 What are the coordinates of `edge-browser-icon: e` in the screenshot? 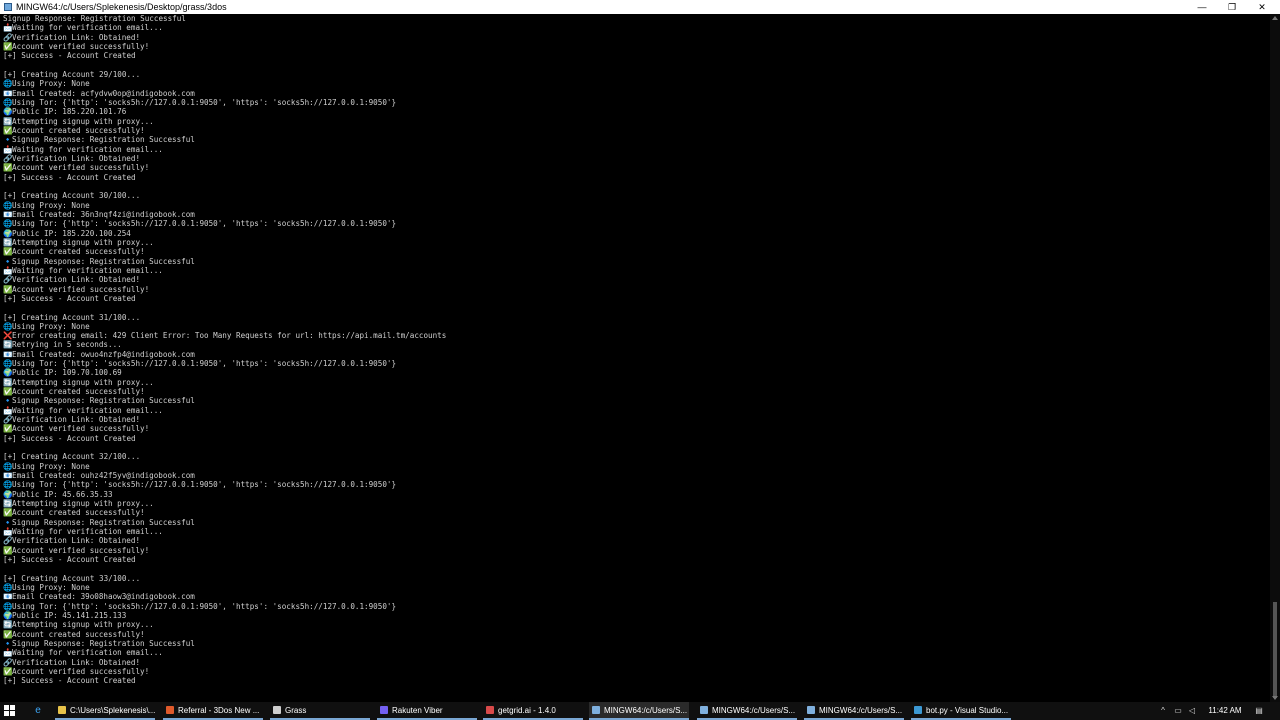 It's located at (38, 711).